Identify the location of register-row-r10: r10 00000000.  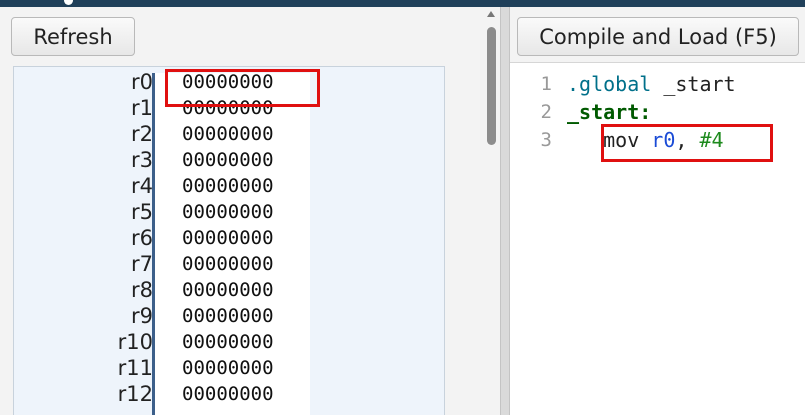
(163, 342).